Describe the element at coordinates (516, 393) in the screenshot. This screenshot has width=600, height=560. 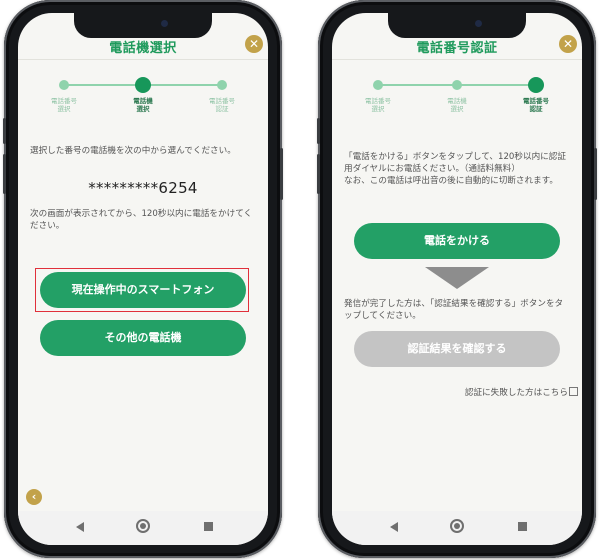
I see `verification-failed-link-text: 認証に失敗した方はこちら` at that location.